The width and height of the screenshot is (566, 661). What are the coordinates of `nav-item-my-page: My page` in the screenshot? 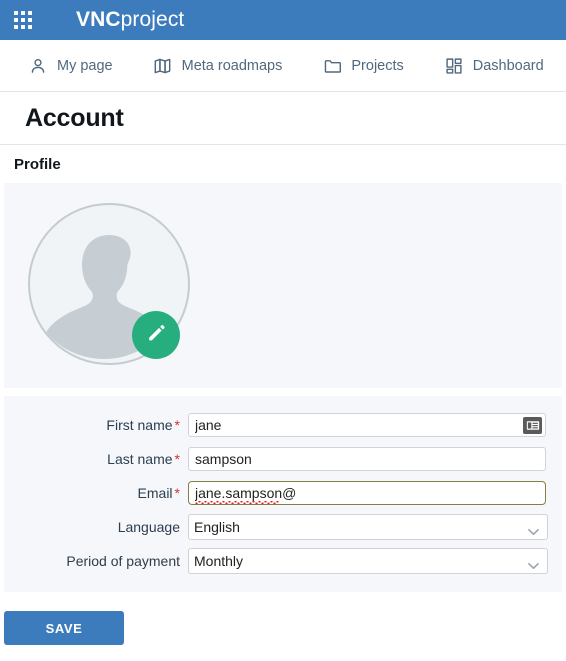 It's located at (70, 66).